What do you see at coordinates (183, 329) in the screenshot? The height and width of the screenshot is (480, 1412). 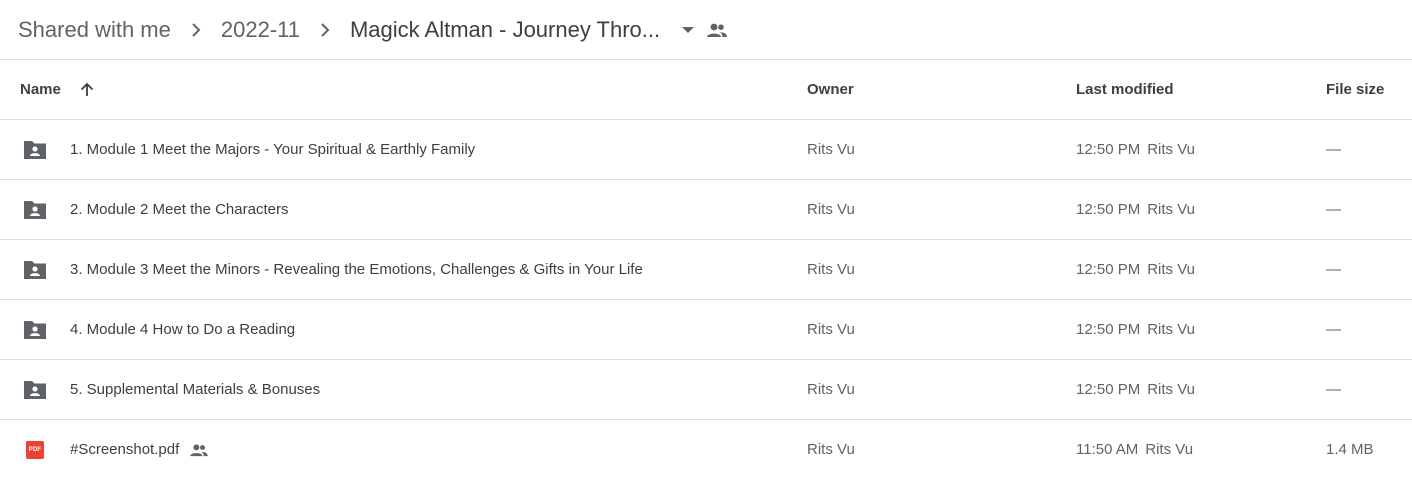 I see `file-name: 4. Module 4 How to Do a Reading` at bounding box center [183, 329].